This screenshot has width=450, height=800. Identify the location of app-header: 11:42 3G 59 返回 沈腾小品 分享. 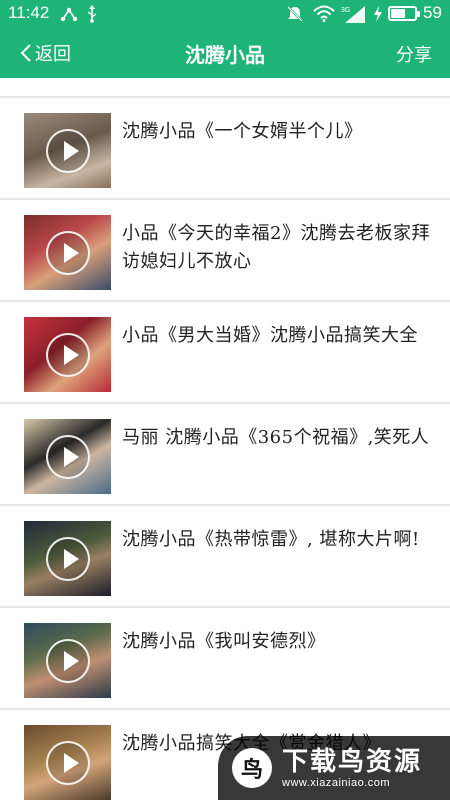
(225, 39).